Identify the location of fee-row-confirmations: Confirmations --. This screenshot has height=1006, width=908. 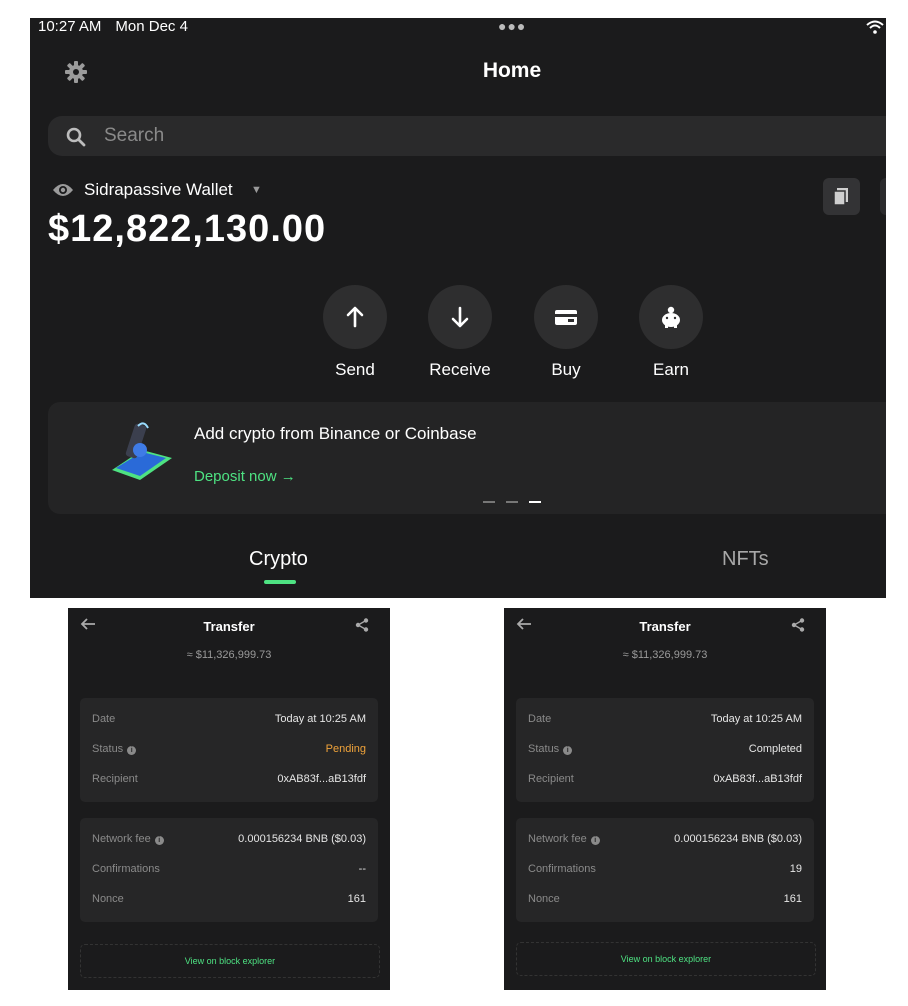
(229, 871).